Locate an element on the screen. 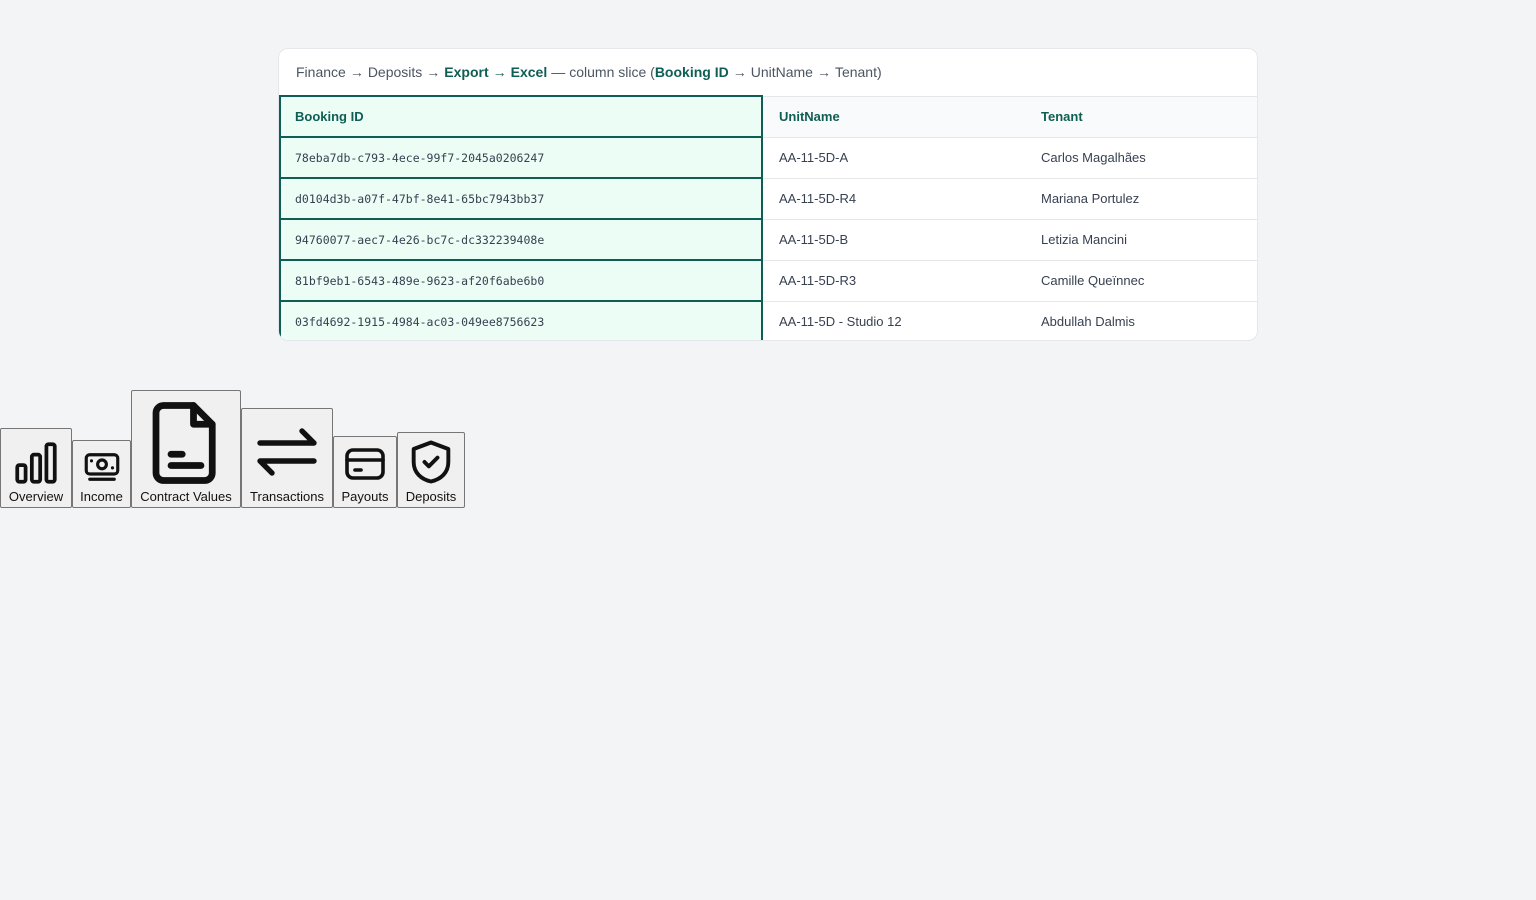 This screenshot has width=1536, height=900. nav-tab-deposits: Deposits is located at coordinates (431, 470).